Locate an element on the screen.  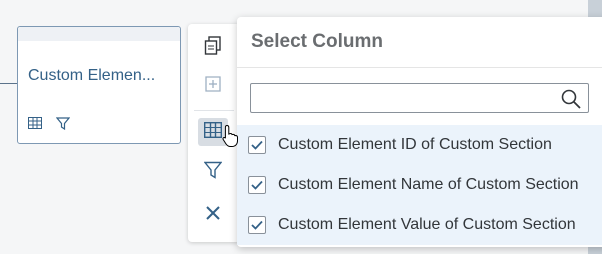
select-columns-icon is located at coordinates (213, 132).